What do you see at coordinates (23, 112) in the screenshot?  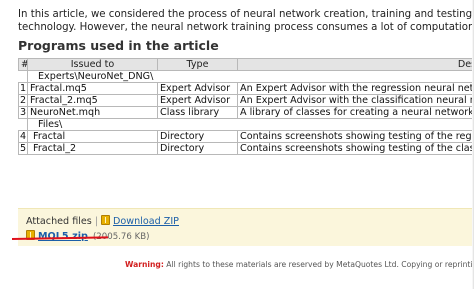 I see `row-number: 3` at bounding box center [23, 112].